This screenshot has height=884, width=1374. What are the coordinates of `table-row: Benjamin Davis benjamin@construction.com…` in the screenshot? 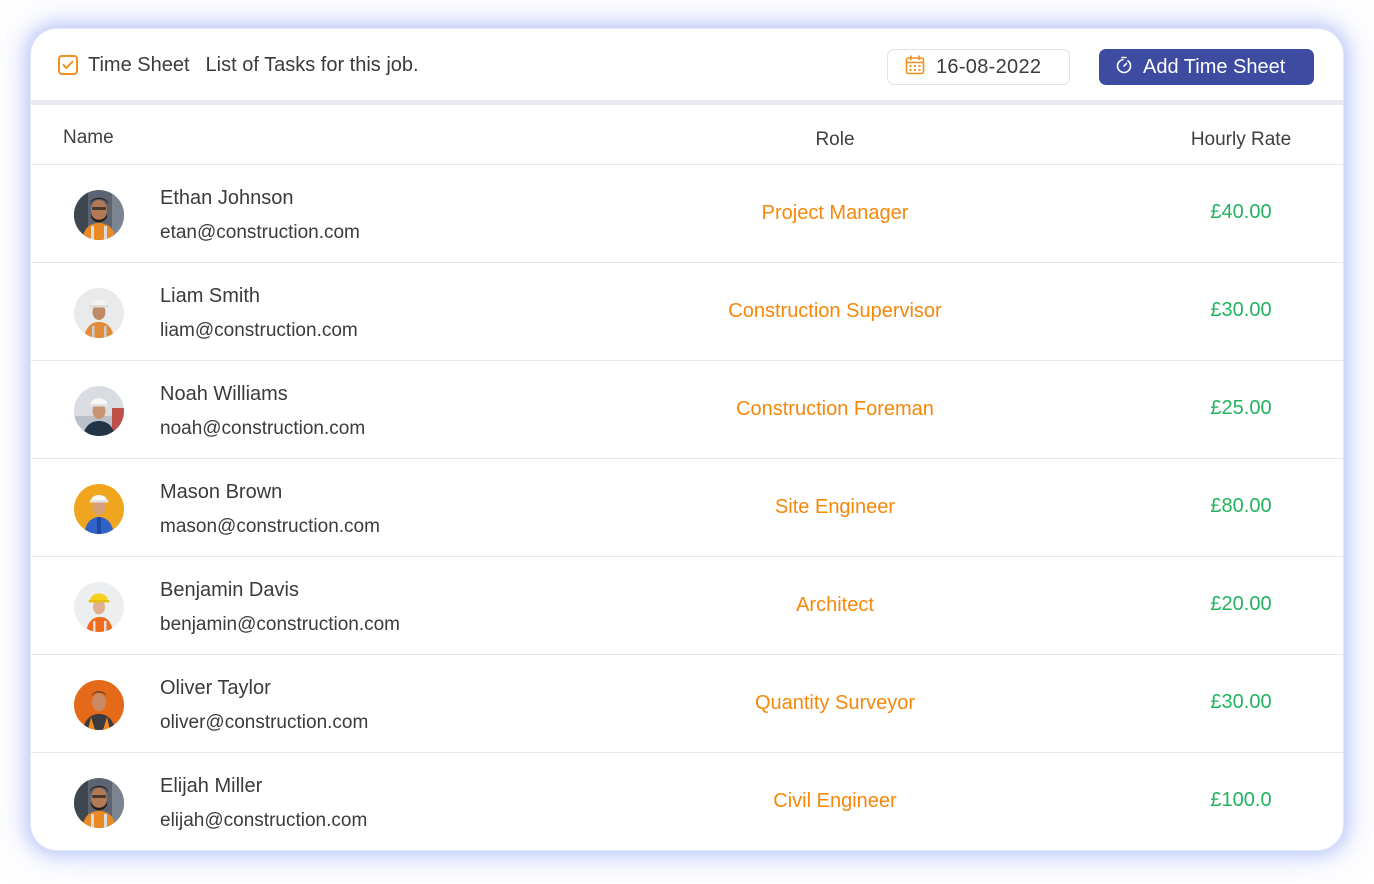 It's located at (687, 606).